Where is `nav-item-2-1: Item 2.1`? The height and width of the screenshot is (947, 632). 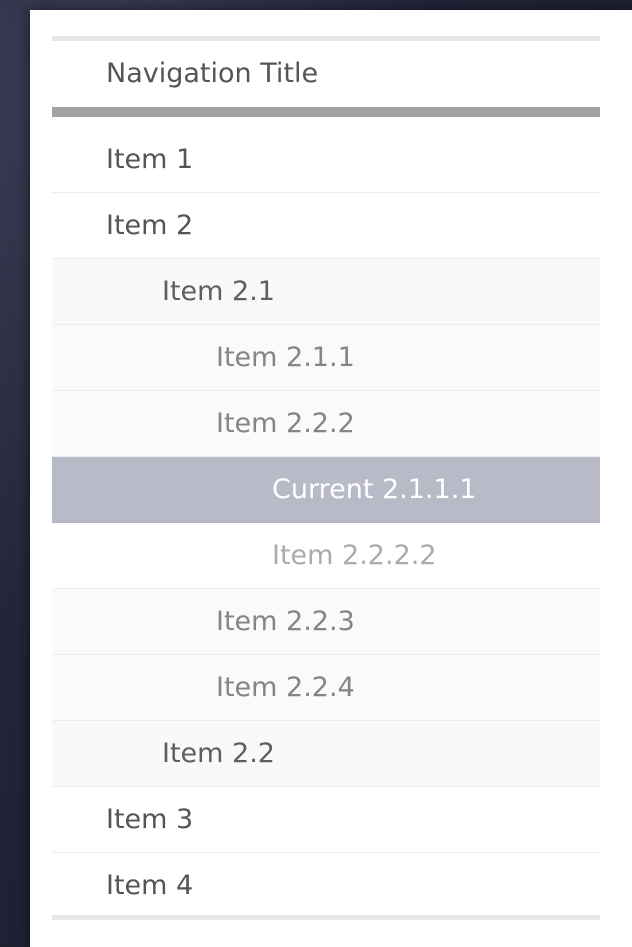
nav-item-2-1: Item 2.1 is located at coordinates (326, 292).